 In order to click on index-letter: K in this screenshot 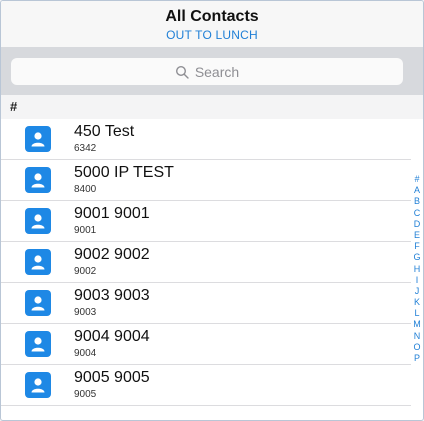, I will do `click(417, 302)`.